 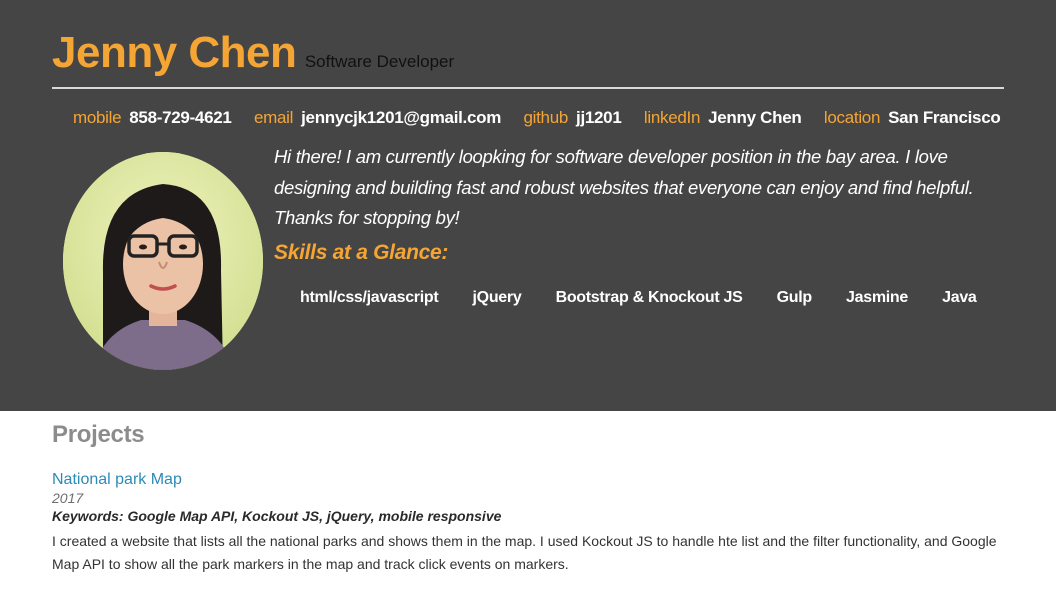 I want to click on contact-value: Jenny Chen, so click(x=755, y=117).